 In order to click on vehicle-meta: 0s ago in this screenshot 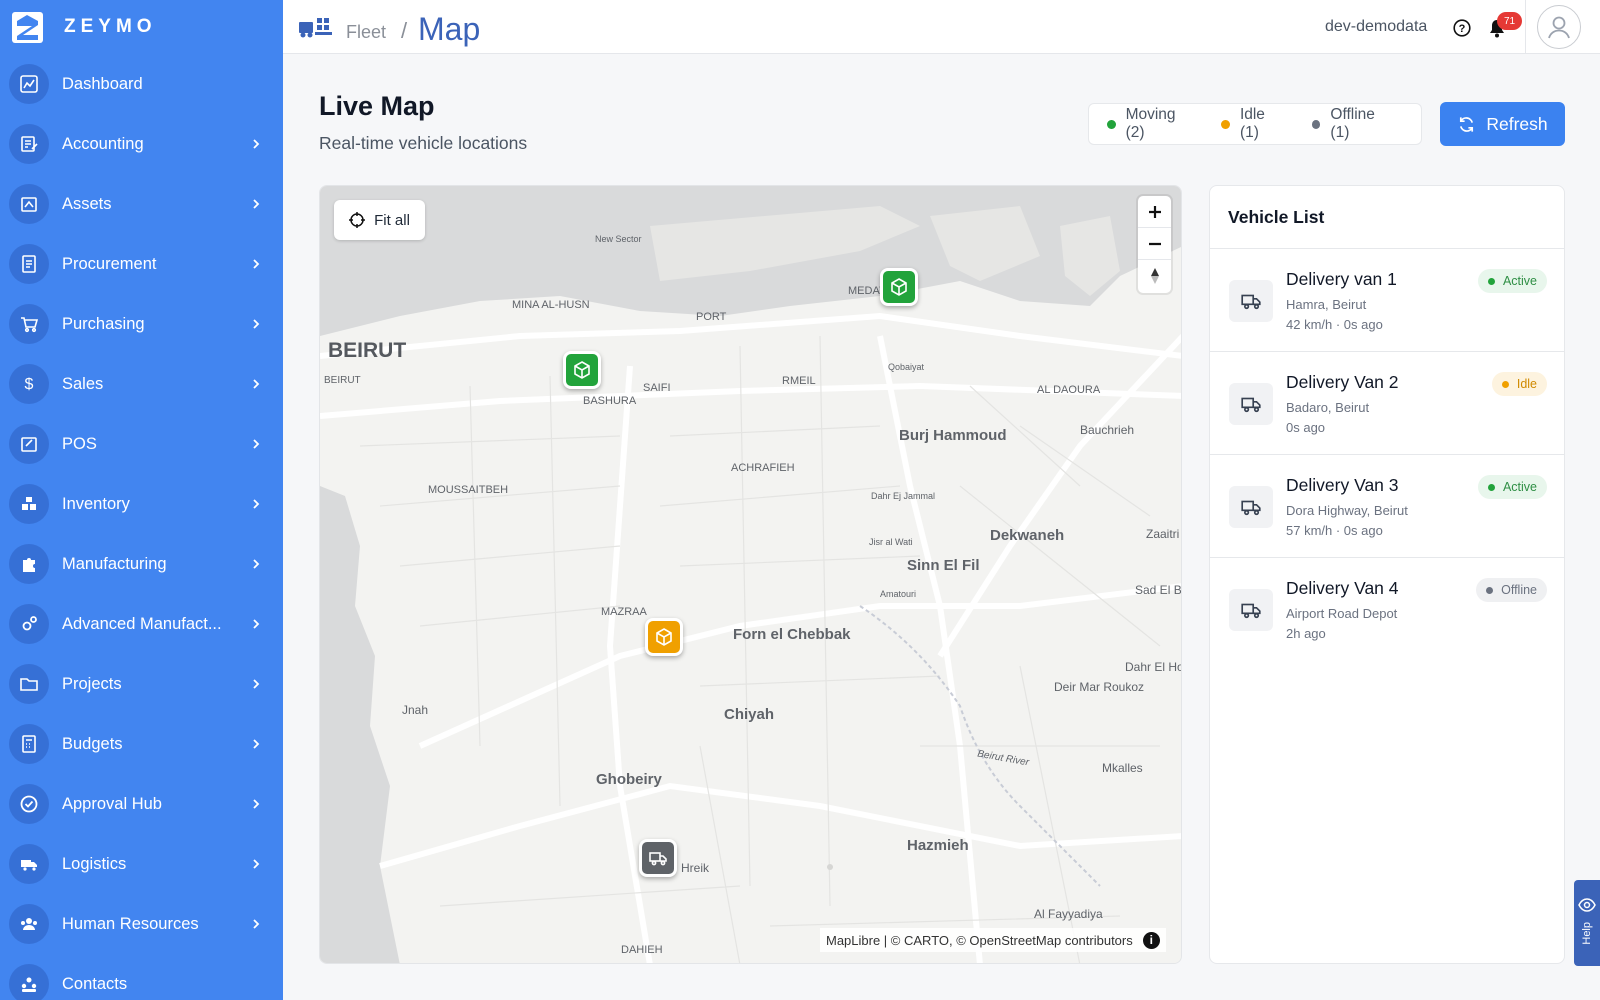, I will do `click(1306, 427)`.